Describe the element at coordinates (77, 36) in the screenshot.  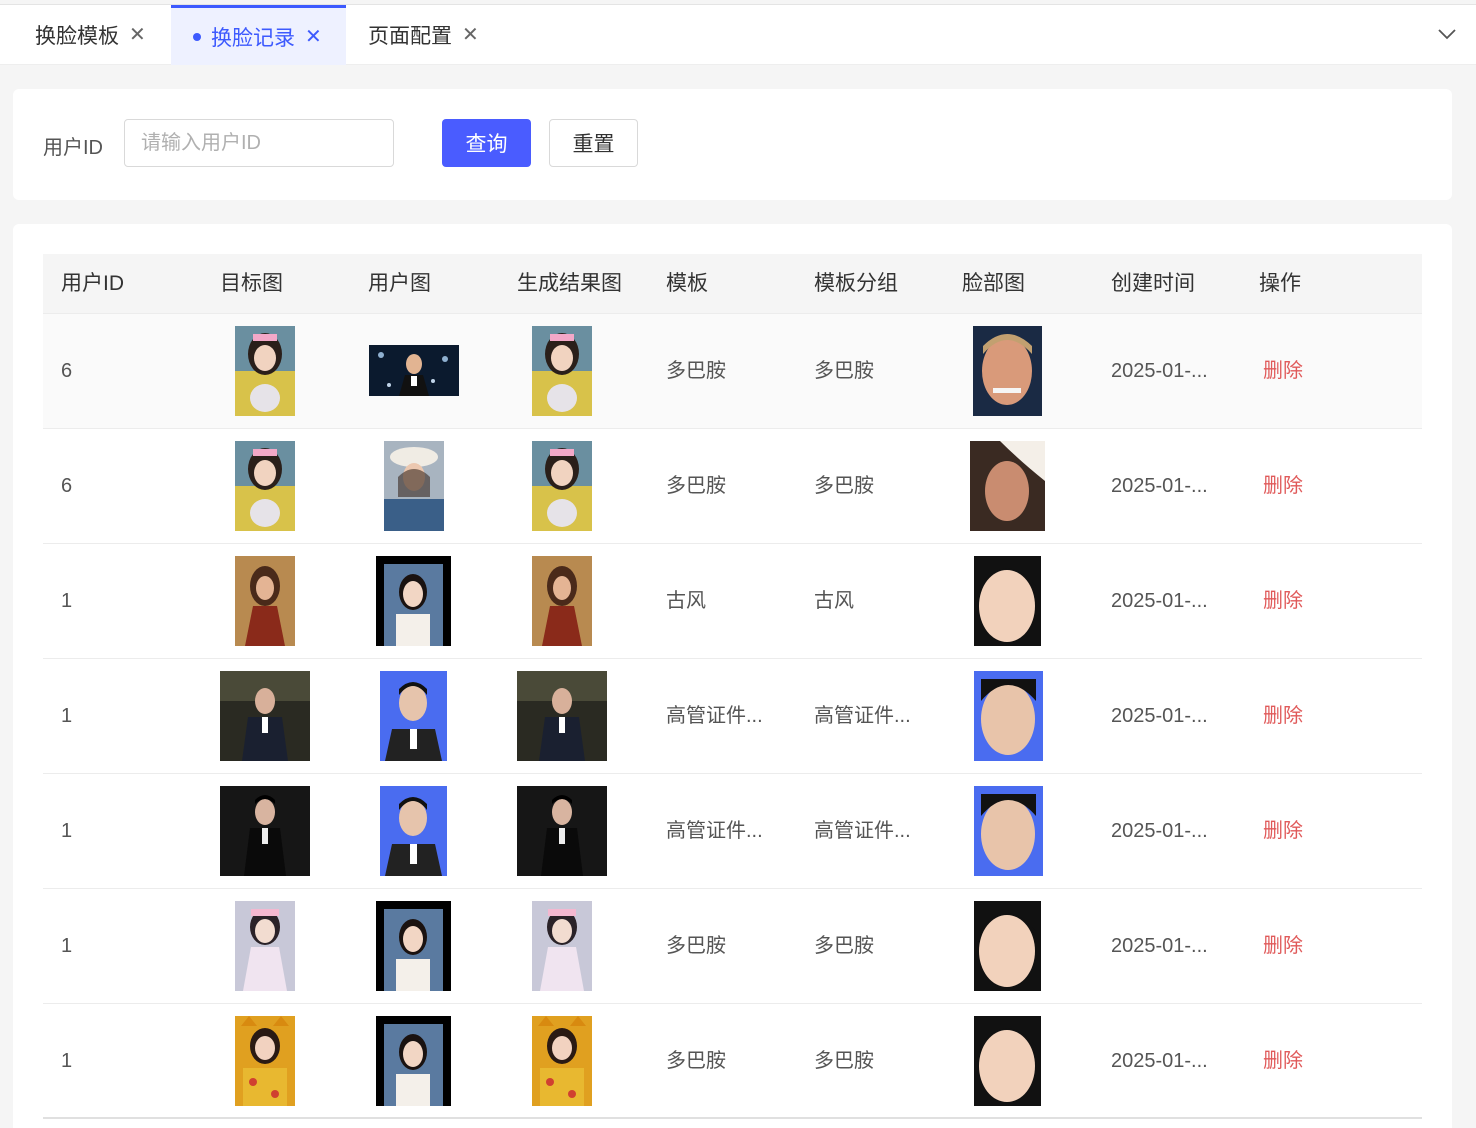
I see `tab-label: 换脸模板` at that location.